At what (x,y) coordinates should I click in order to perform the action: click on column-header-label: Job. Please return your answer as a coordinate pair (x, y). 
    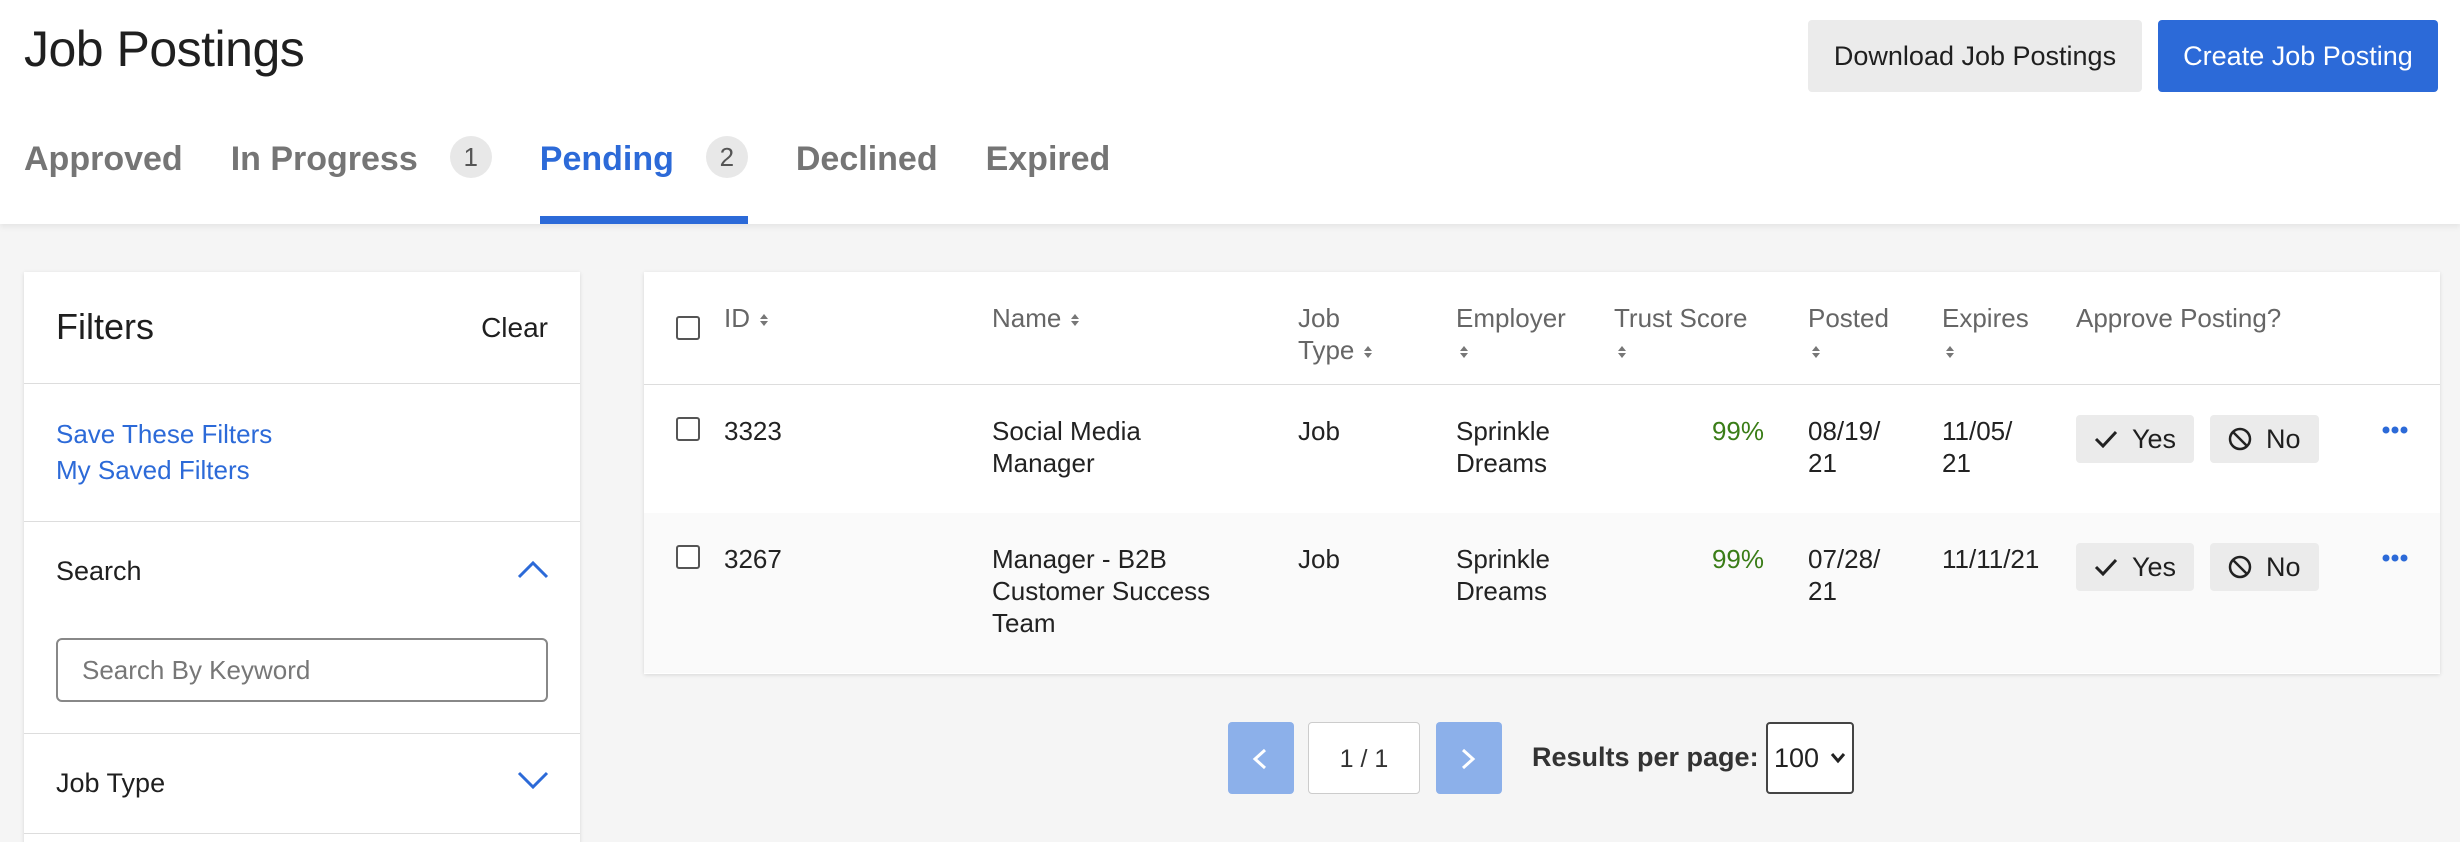
    Looking at the image, I should click on (1319, 318).